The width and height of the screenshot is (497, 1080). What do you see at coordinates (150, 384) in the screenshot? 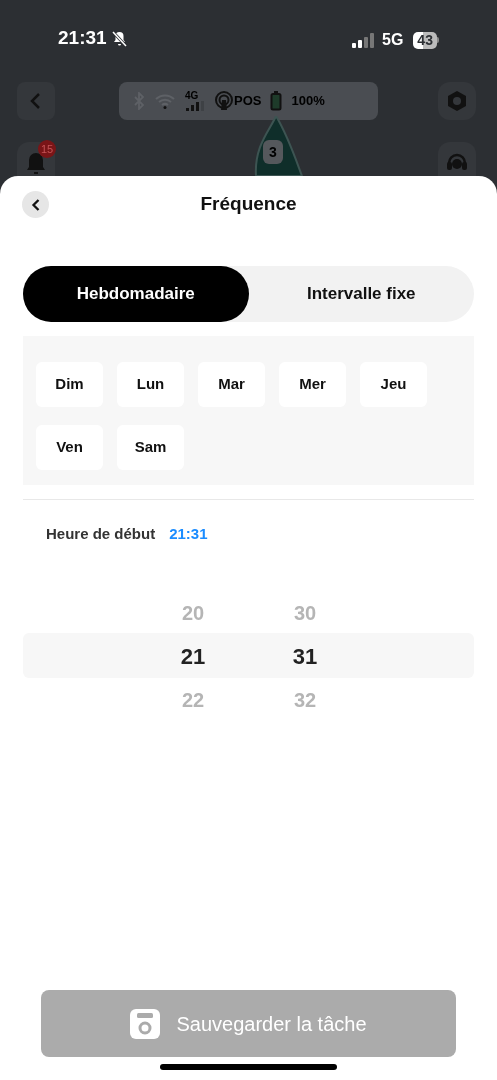
I see `day-chip: Lun` at bounding box center [150, 384].